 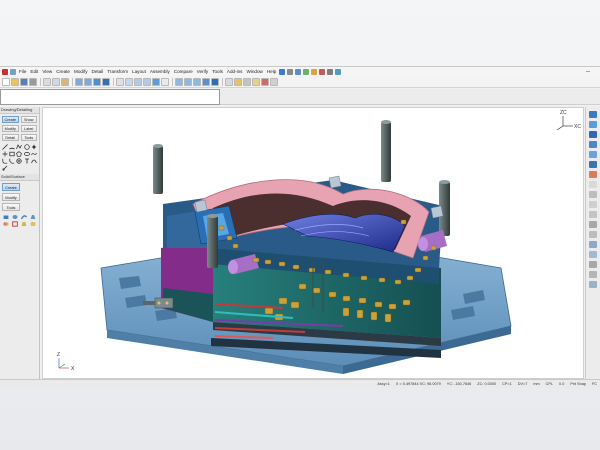 What do you see at coordinates (593, 214) in the screenshot?
I see `snap-toggle-icon` at bounding box center [593, 214].